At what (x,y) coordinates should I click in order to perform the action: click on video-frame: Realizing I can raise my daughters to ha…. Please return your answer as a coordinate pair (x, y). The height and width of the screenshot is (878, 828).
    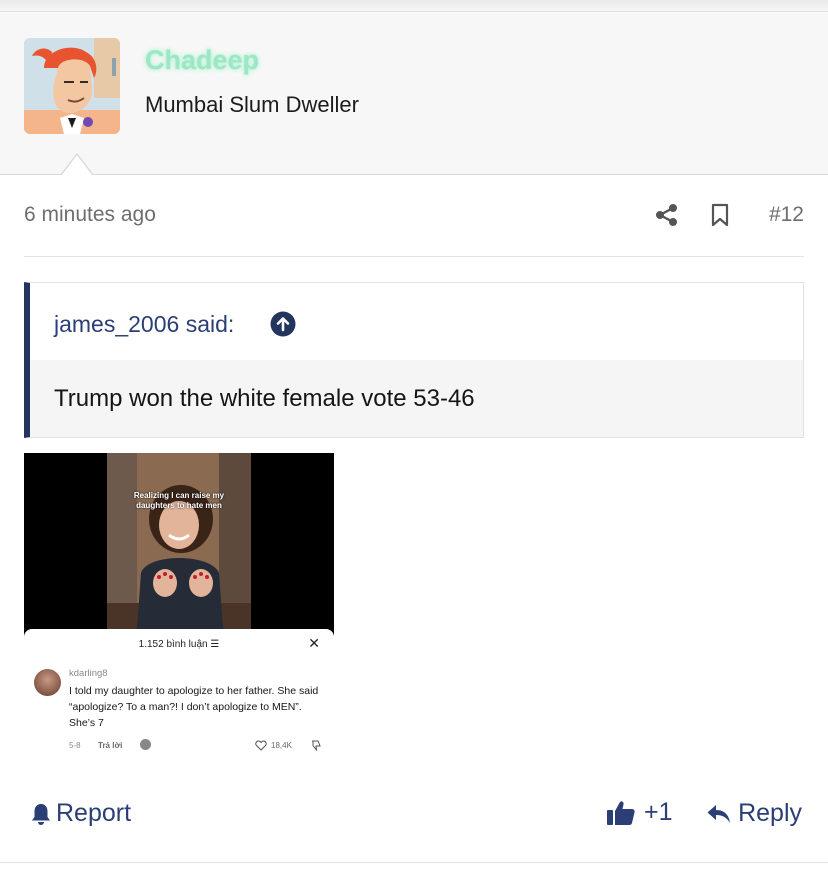
    Looking at the image, I should click on (179, 541).